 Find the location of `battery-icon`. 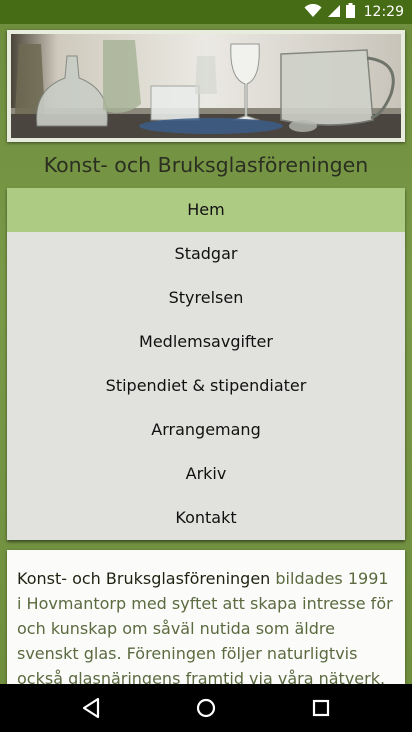

battery-icon is located at coordinates (350, 12).